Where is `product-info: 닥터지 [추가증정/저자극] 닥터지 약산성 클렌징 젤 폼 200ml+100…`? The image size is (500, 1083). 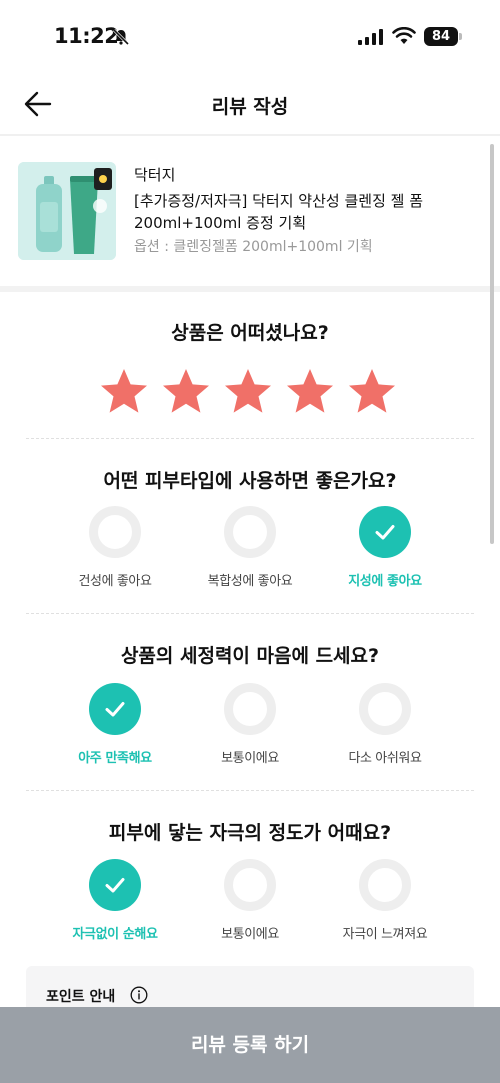
product-info: 닥터지 [추가증정/저자극] 닥터지 약산성 클렌징 젤 폼 200ml+100… is located at coordinates (250, 212).